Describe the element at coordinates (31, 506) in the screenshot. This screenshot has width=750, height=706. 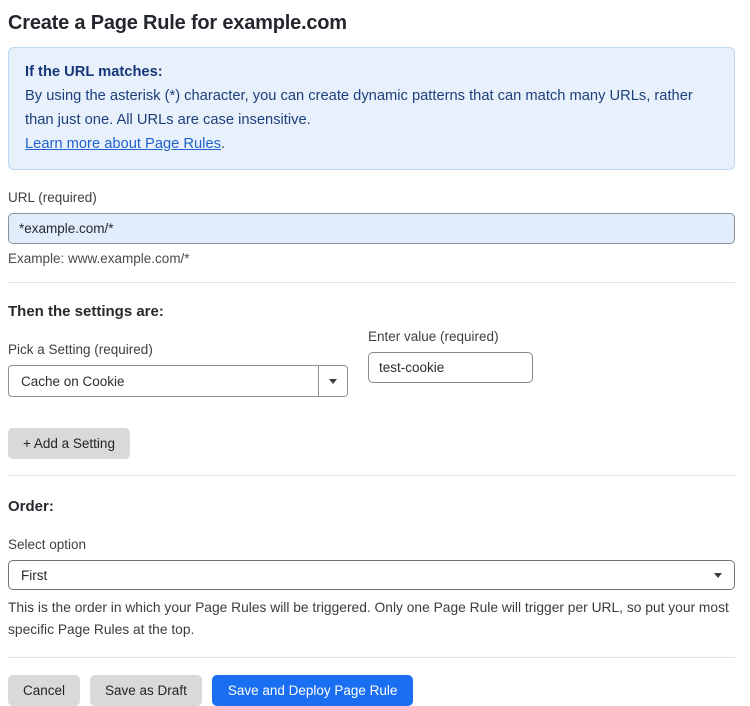
I see `order-section-heading: Order:` at that location.